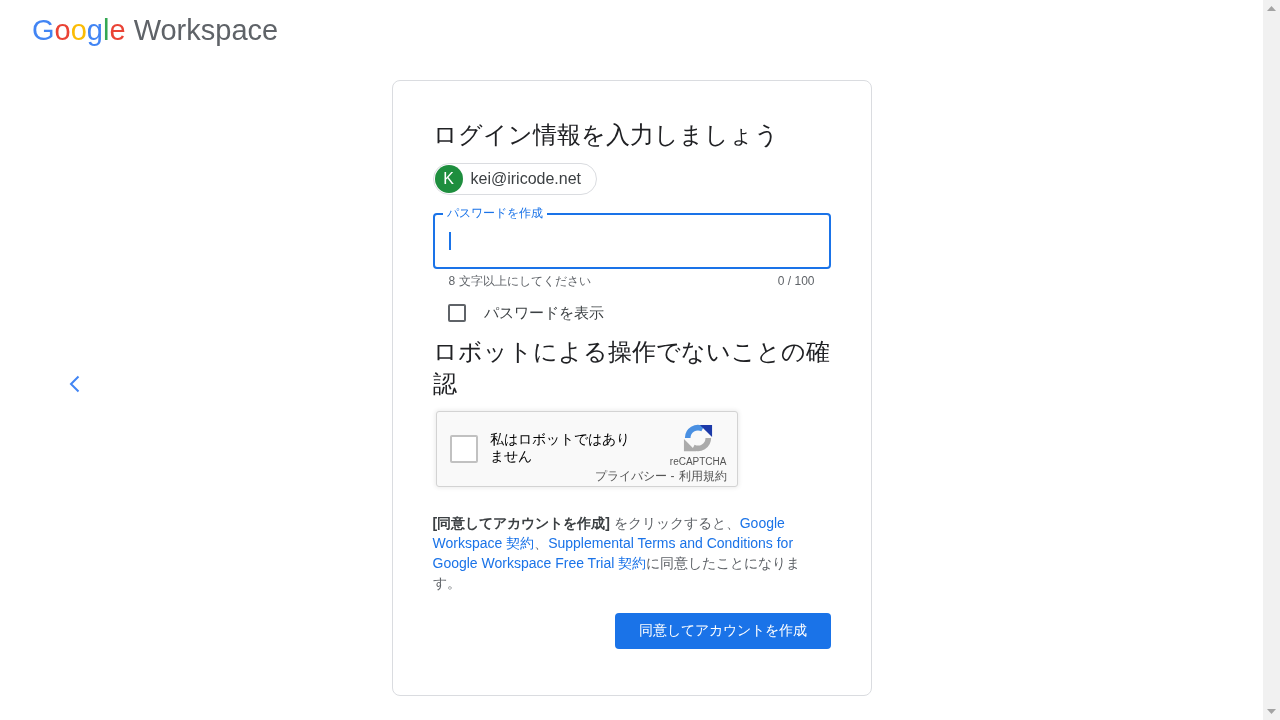 Image resolution: width=1280 pixels, height=720 pixels. What do you see at coordinates (74, 384) in the screenshot?
I see `chevron-left-icon` at bounding box center [74, 384].